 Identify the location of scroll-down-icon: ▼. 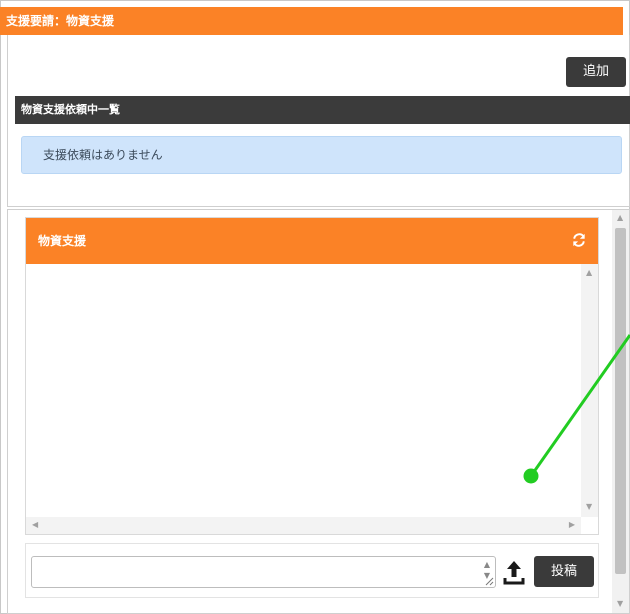
(589, 507).